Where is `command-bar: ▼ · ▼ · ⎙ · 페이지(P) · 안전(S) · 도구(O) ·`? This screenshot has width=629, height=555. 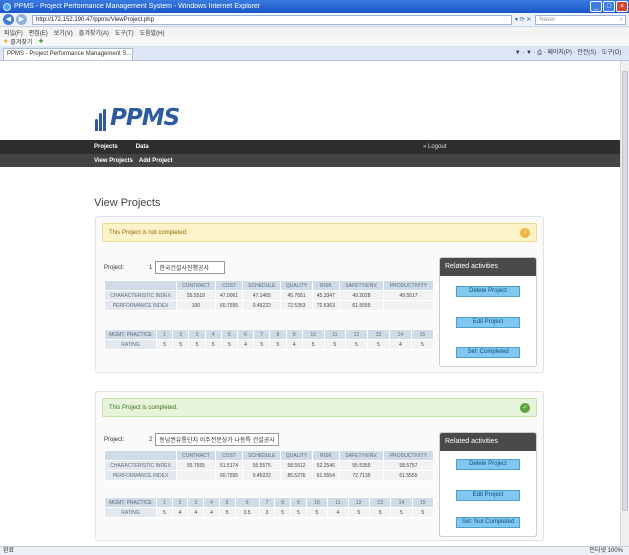
command-bar: ▼ · ▼ · ⎙ · 페이지(P) · 안전(S) · 도구(O) · is located at coordinates (572, 53).